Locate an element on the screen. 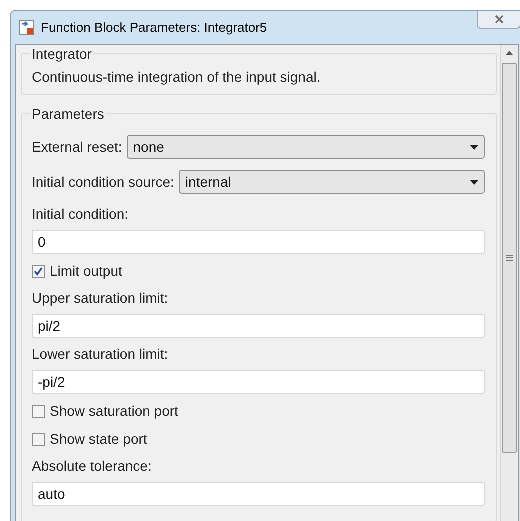 The width and height of the screenshot is (520, 521). scrollbar-thumb is located at coordinates (509, 258).